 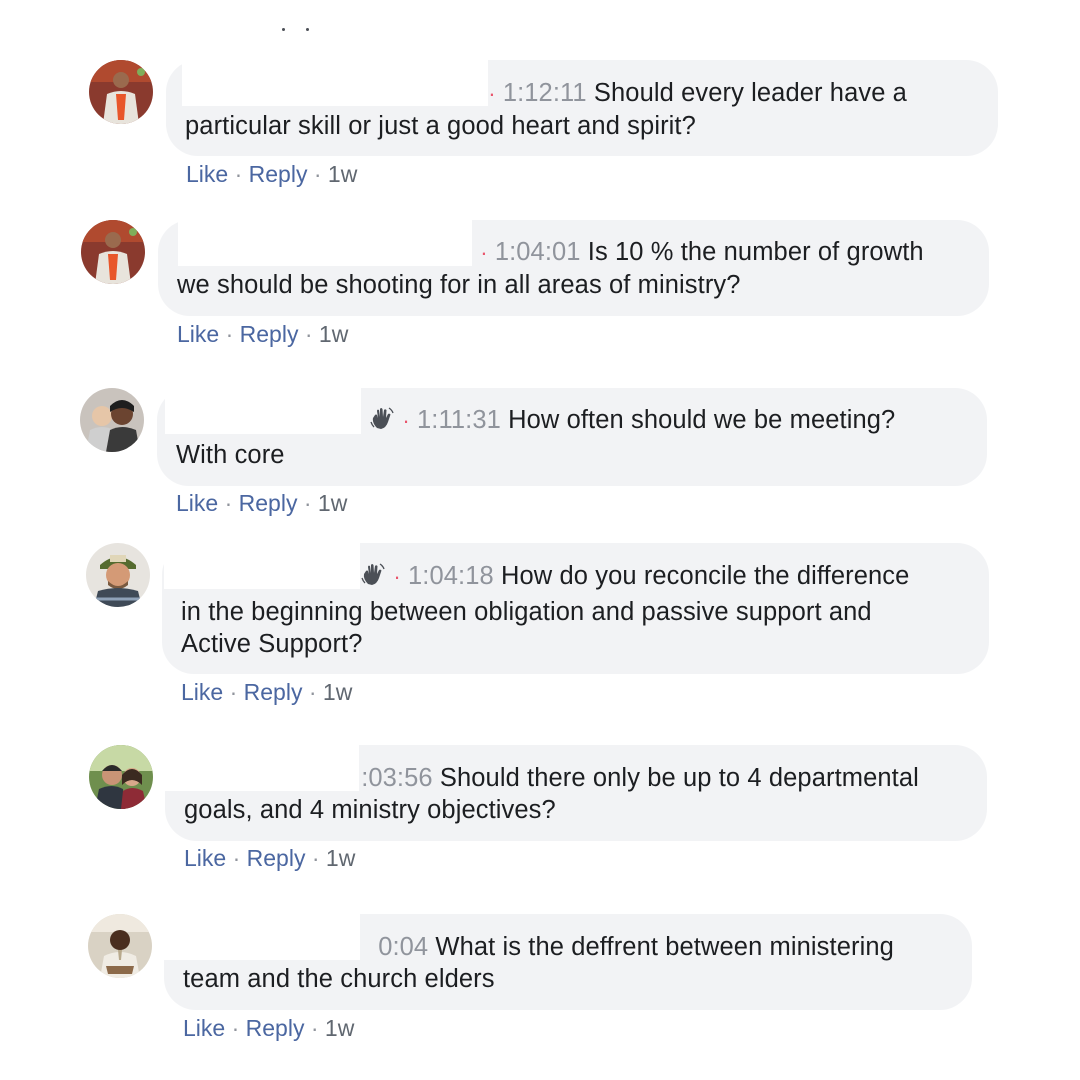 I want to click on comment-text-line: goals, and 4 ministry objectives?, so click(x=370, y=810).